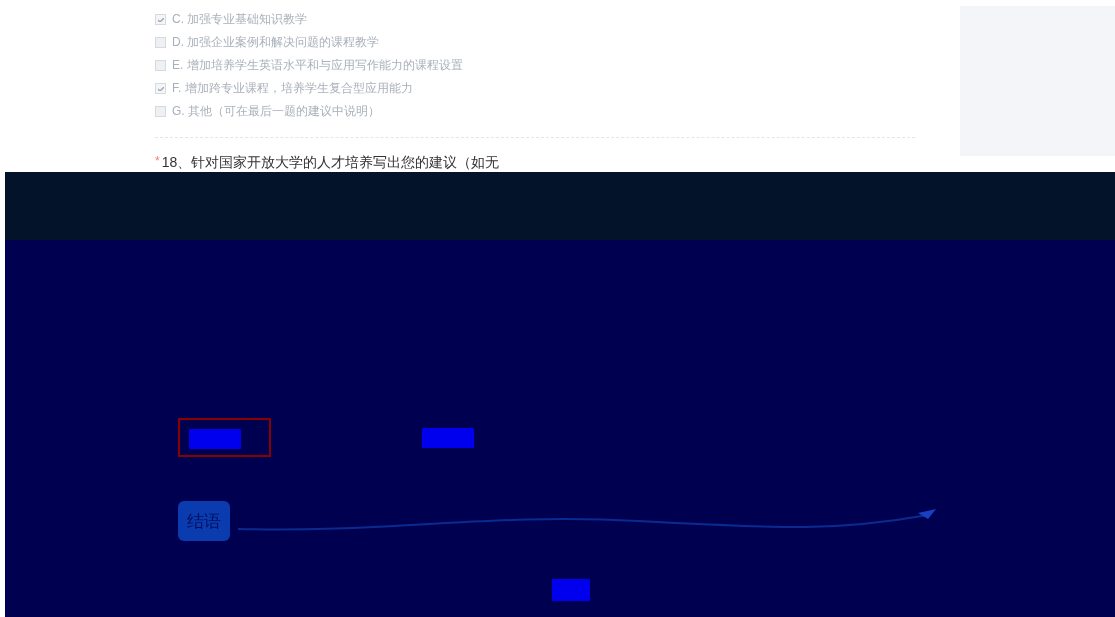 This screenshot has height=617, width=1115. Describe the element at coordinates (292, 88) in the screenshot. I see `option-label: F. 增加跨专业课程，培养学生复合型应用能力` at that location.